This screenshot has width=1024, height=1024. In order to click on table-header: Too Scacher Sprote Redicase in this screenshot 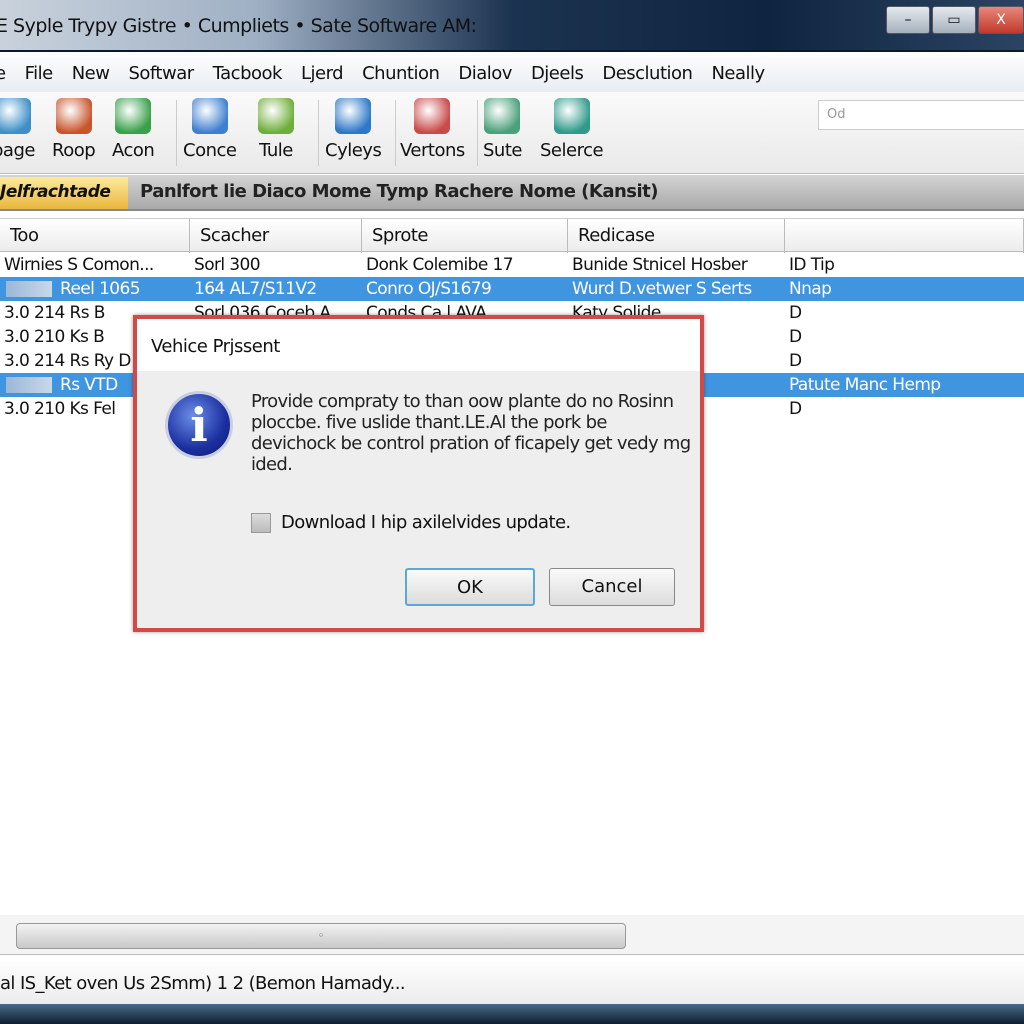, I will do `click(512, 235)`.